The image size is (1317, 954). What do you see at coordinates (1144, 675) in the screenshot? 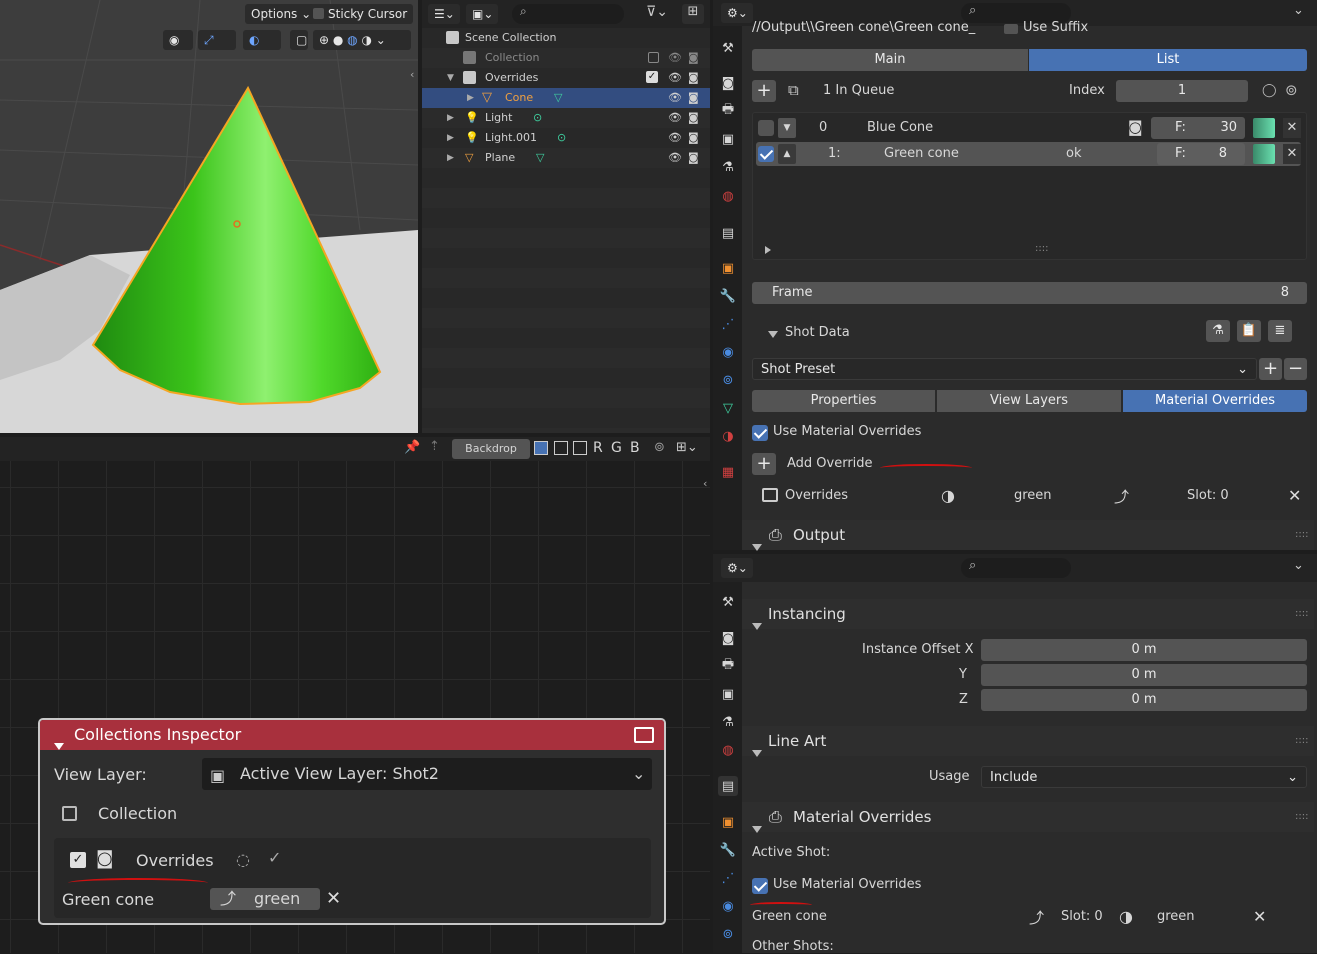
I see `instance-offset-y-field: 0 m` at bounding box center [1144, 675].